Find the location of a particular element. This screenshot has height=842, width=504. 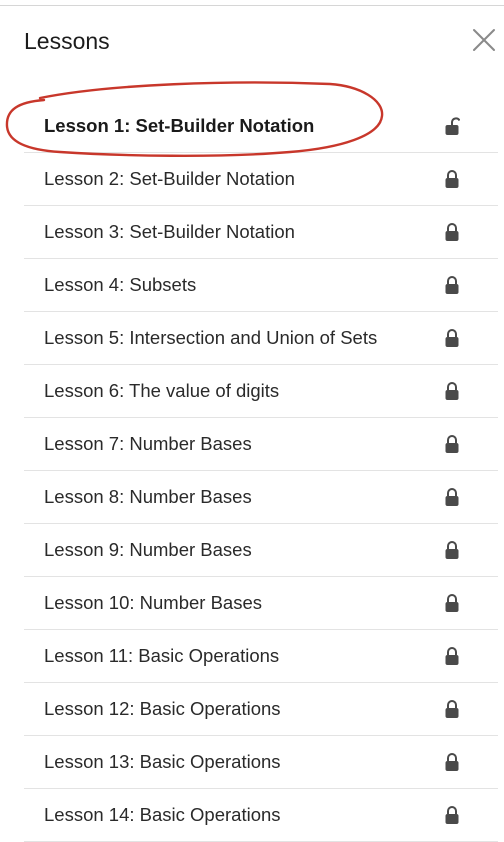

lesson-label: Lesson 12: Basic Operations is located at coordinates (162, 708).